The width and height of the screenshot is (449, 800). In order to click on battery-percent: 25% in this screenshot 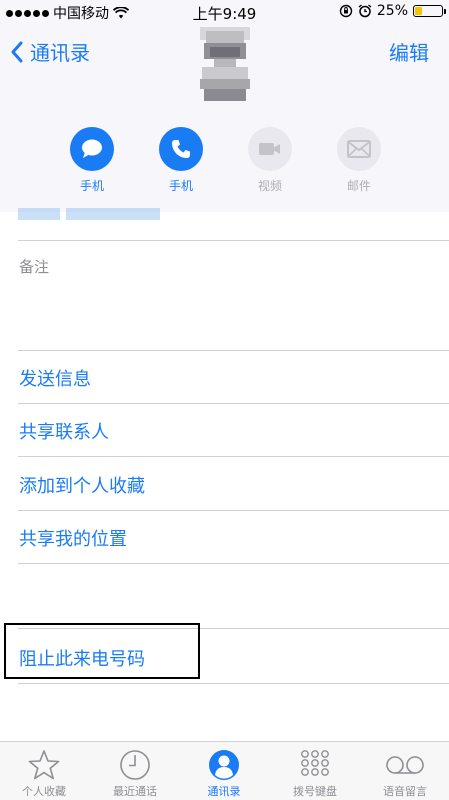, I will do `click(392, 11)`.